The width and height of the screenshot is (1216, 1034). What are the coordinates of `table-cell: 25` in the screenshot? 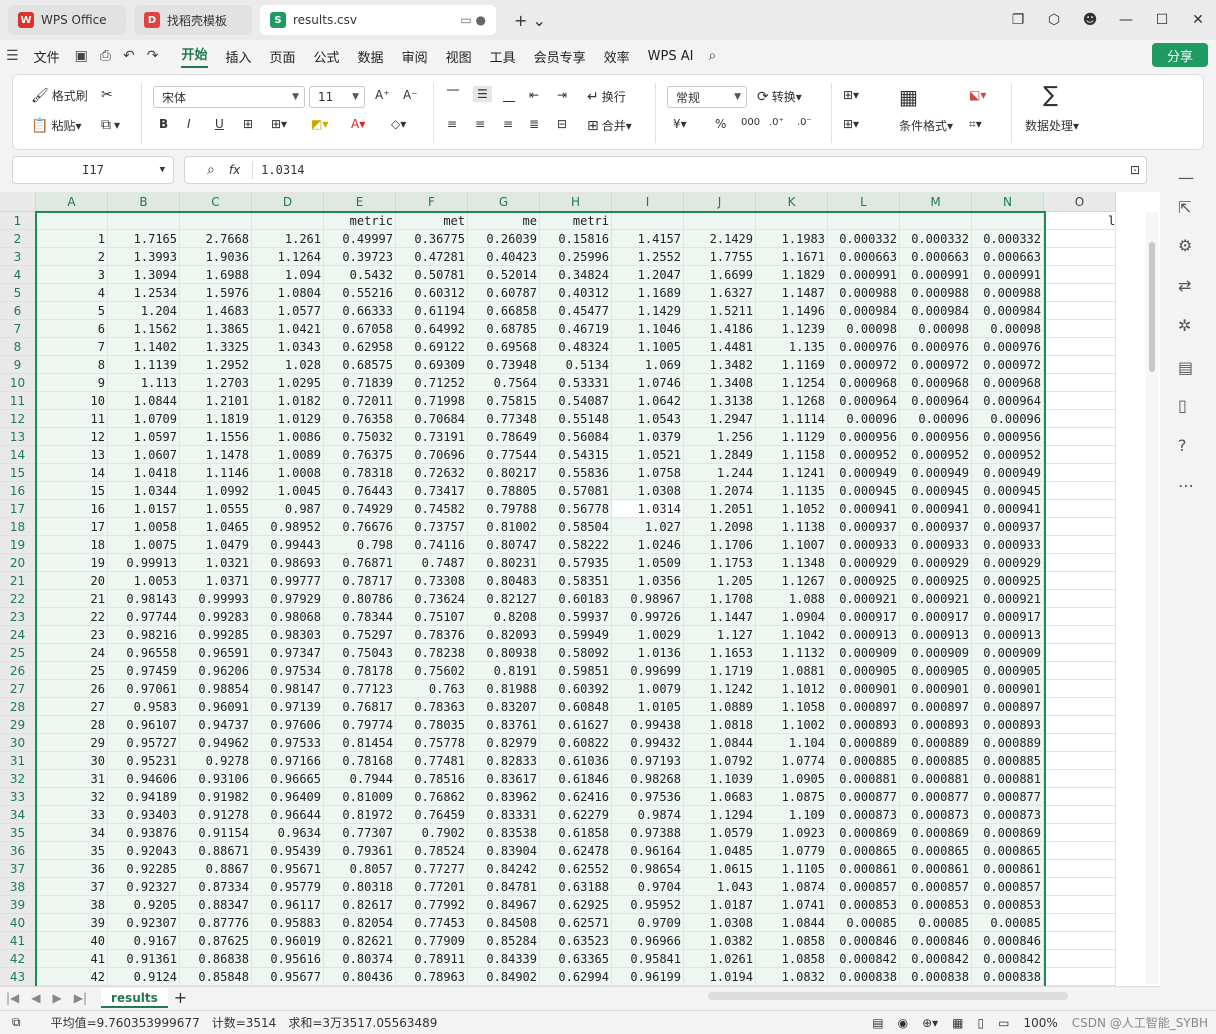 It's located at (72, 671).